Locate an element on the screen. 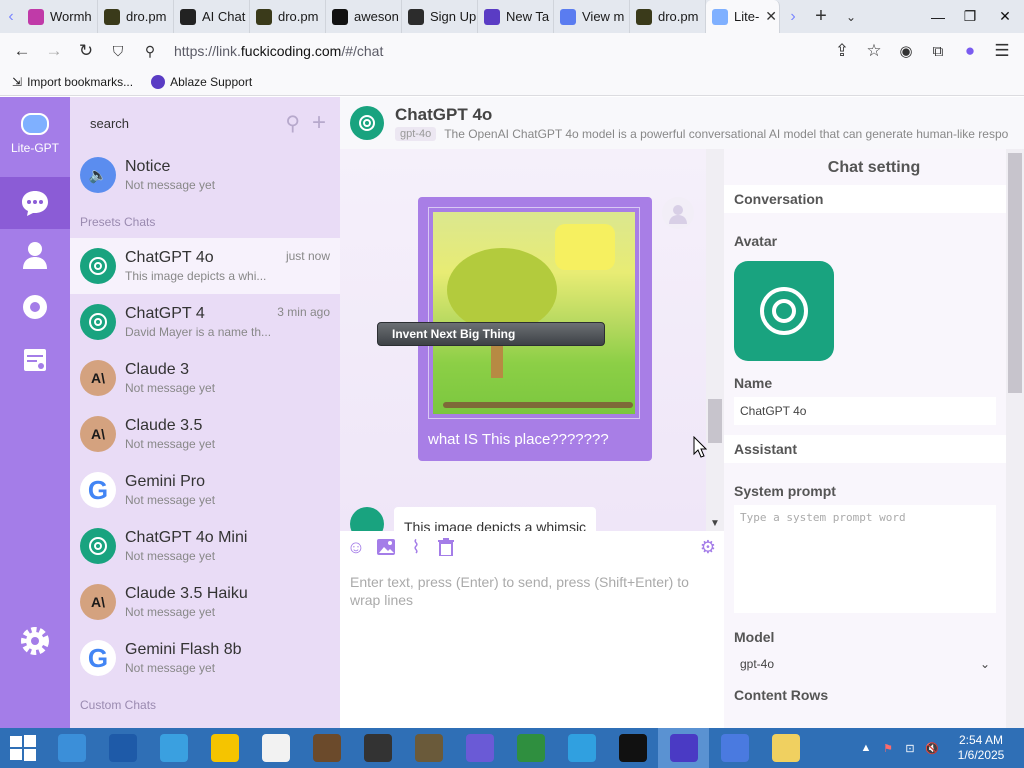 The height and width of the screenshot is (768, 1024). show-hidden-icons-icon: ▲ is located at coordinates (866, 748).